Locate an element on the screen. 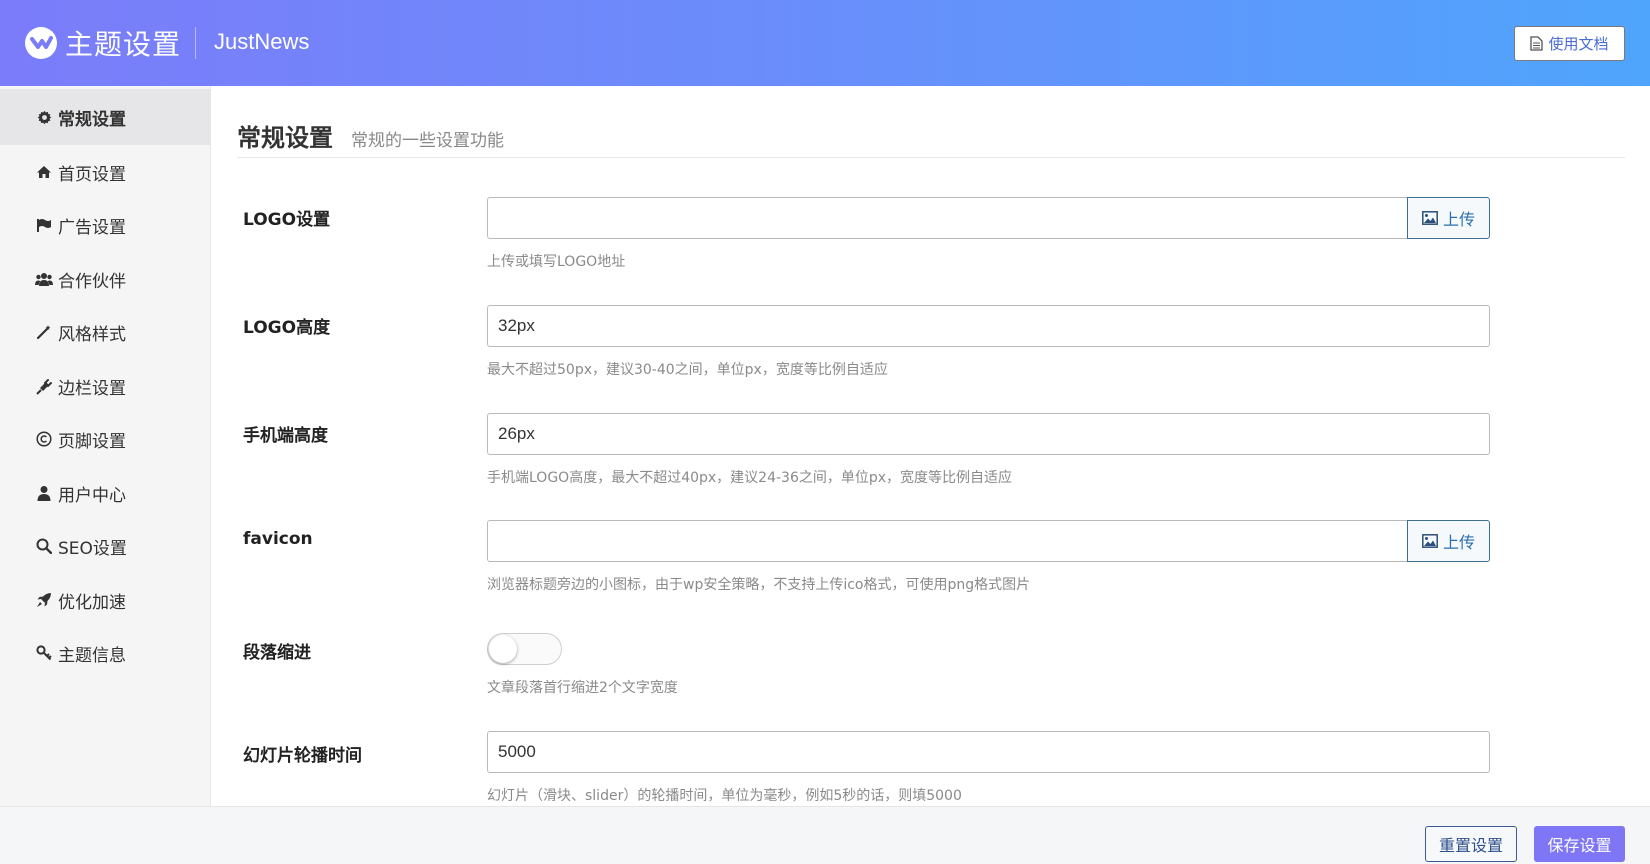 The image size is (1650, 864). sidebar-item-label: 合作伙伴 is located at coordinates (92, 281).